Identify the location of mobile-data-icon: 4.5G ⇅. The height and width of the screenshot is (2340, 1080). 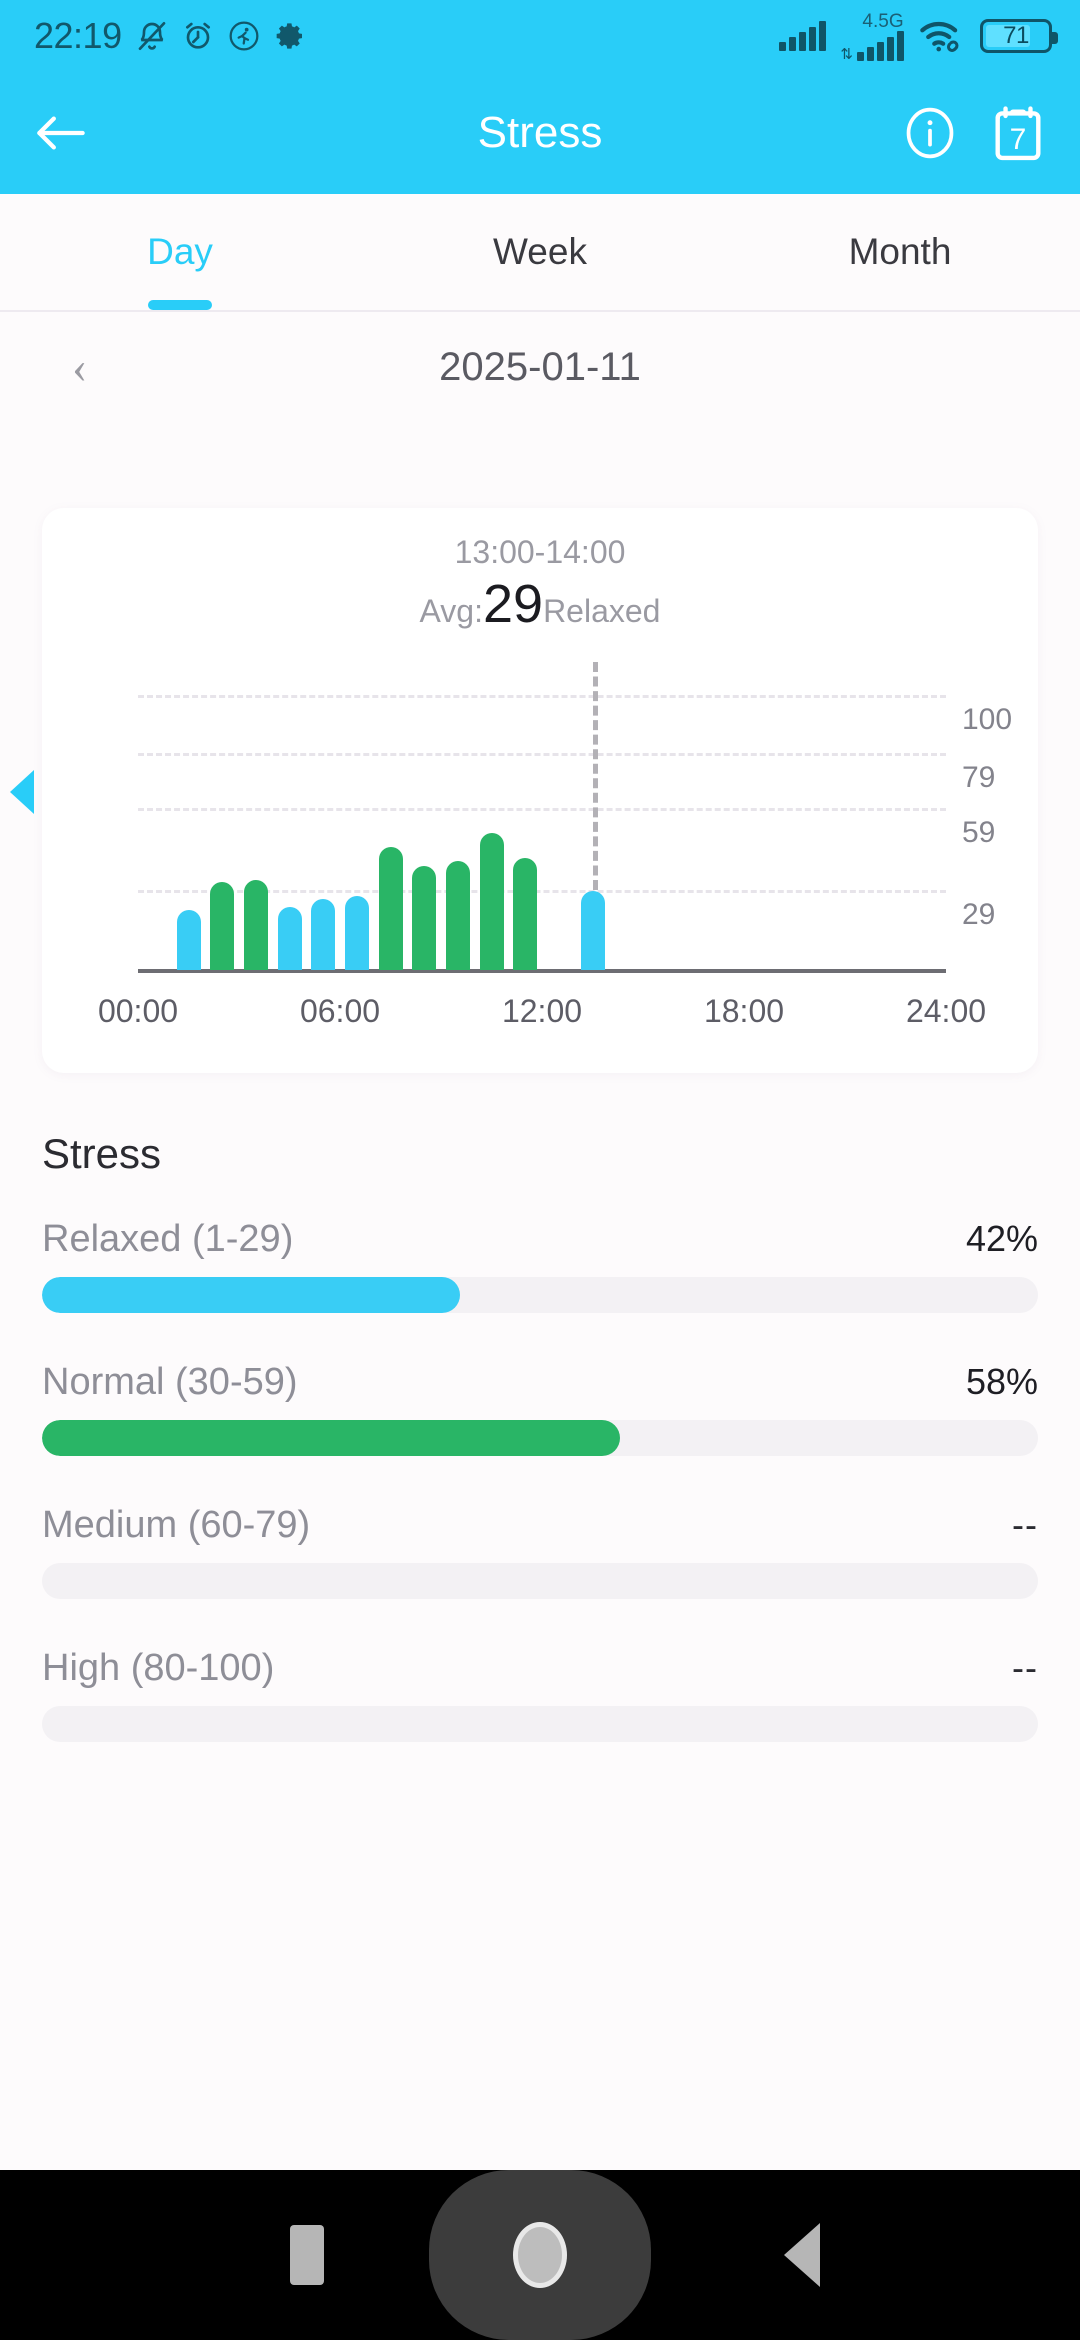
(872, 36).